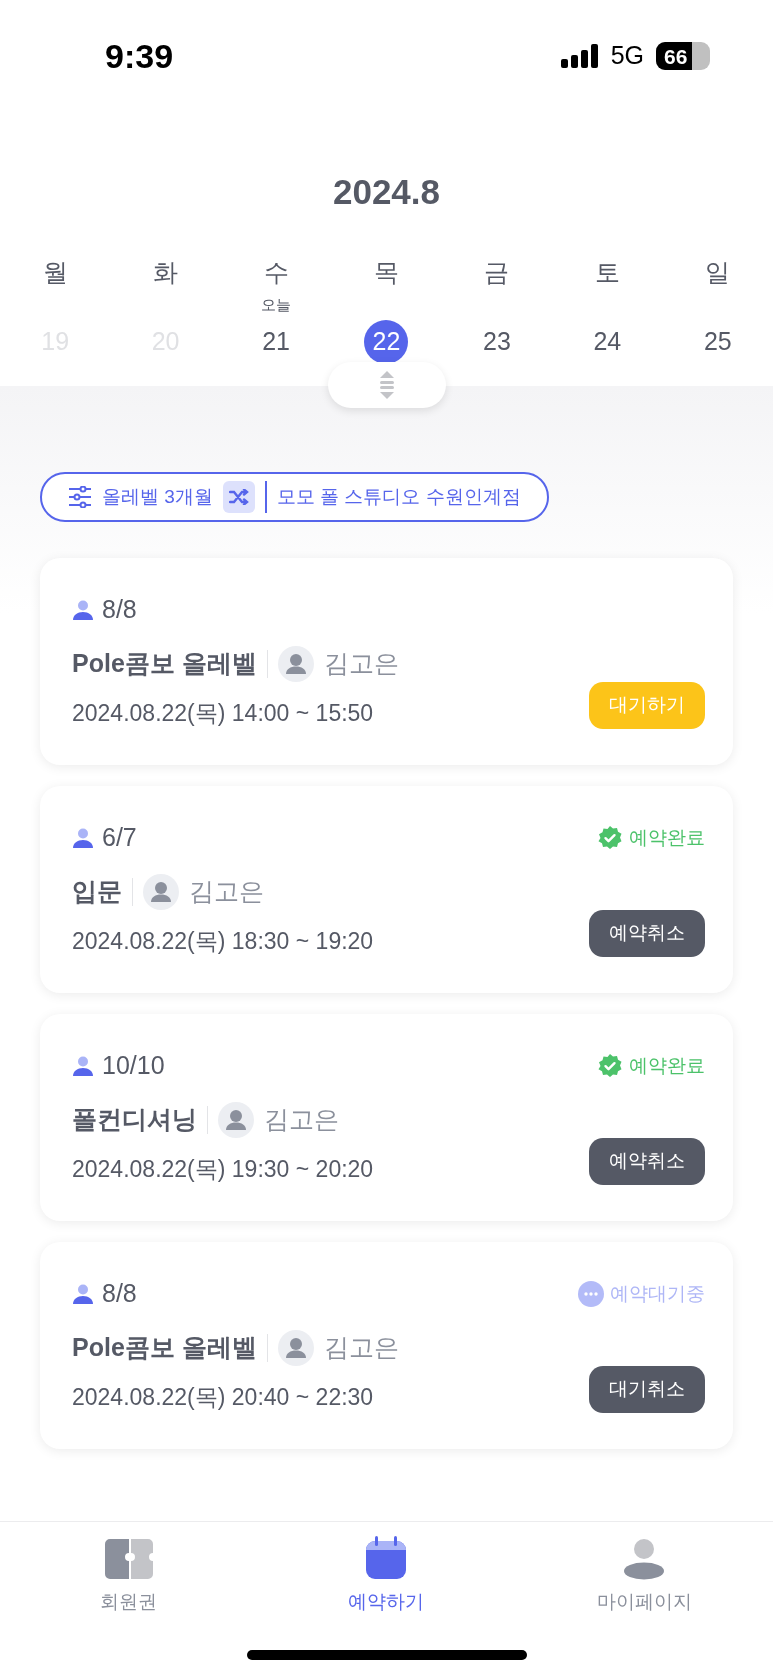  What do you see at coordinates (607, 272) in the screenshot?
I see `weekday-label: 토` at bounding box center [607, 272].